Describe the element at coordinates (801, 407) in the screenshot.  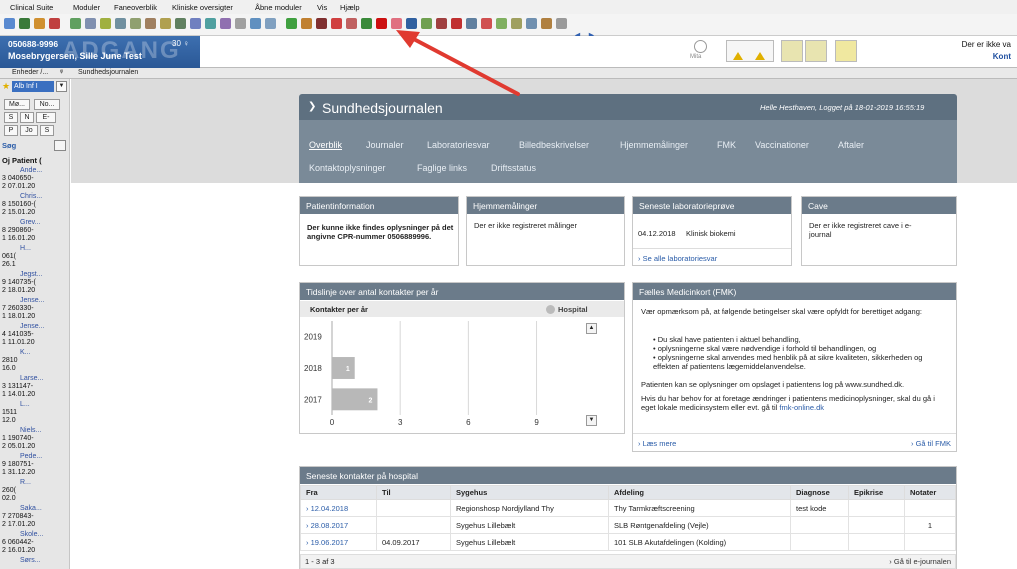
I see `fmk-online-link: fmk-online.dk` at that location.